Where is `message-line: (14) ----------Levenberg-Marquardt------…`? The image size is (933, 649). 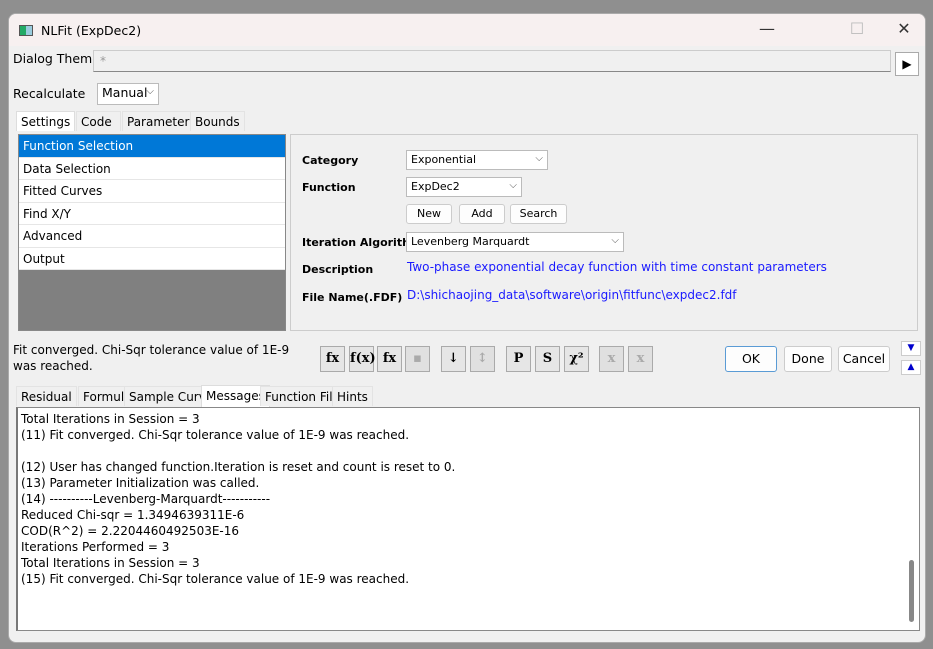
message-line: (14) ----------Levenberg-Marquardt------… is located at coordinates (146, 499).